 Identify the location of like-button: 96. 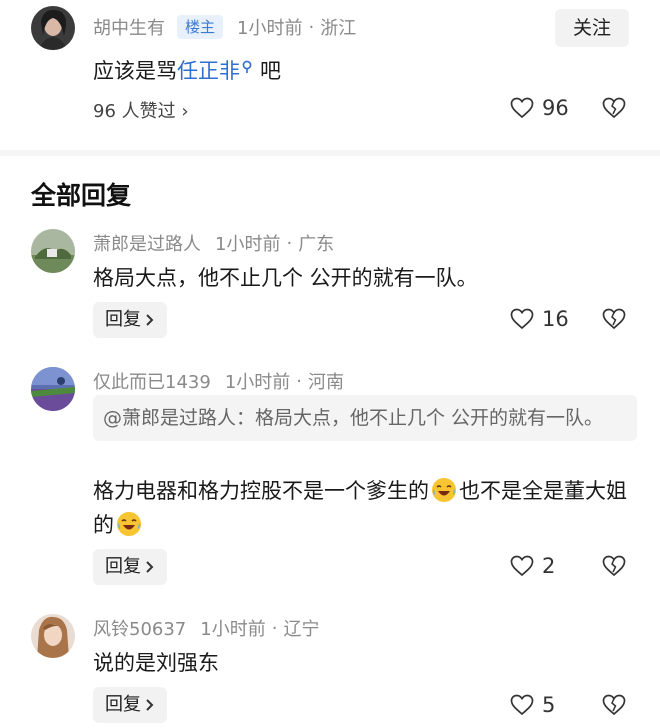
(539, 108).